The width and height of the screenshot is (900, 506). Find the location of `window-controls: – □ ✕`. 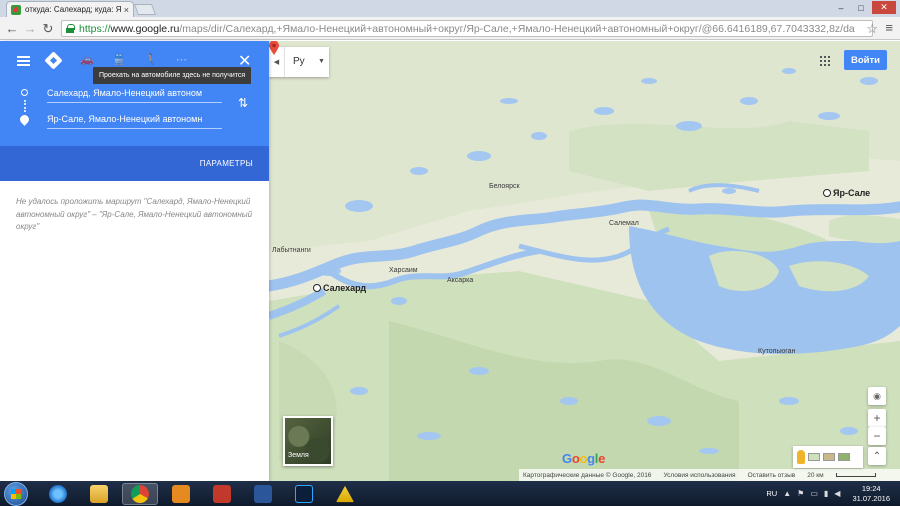

window-controls: – □ ✕ is located at coordinates (864, 7).